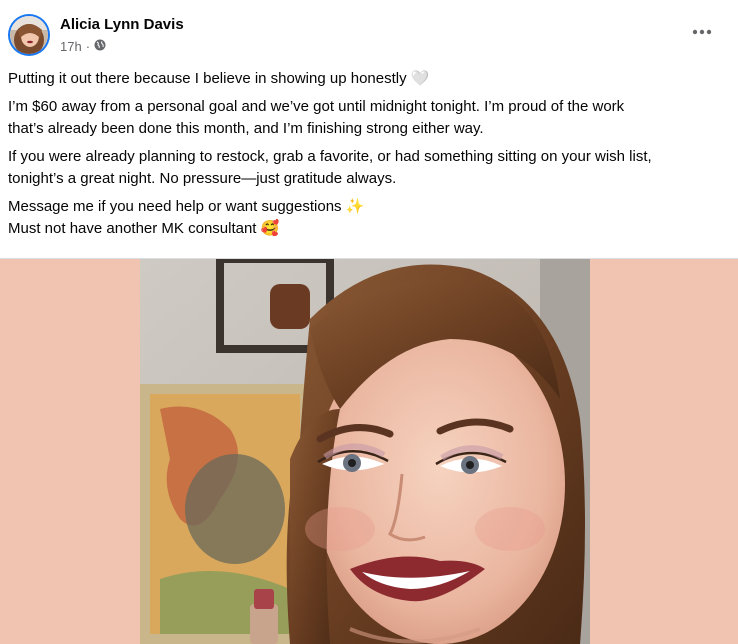 This screenshot has width=738, height=644. I want to click on avatar-image, so click(29, 35).